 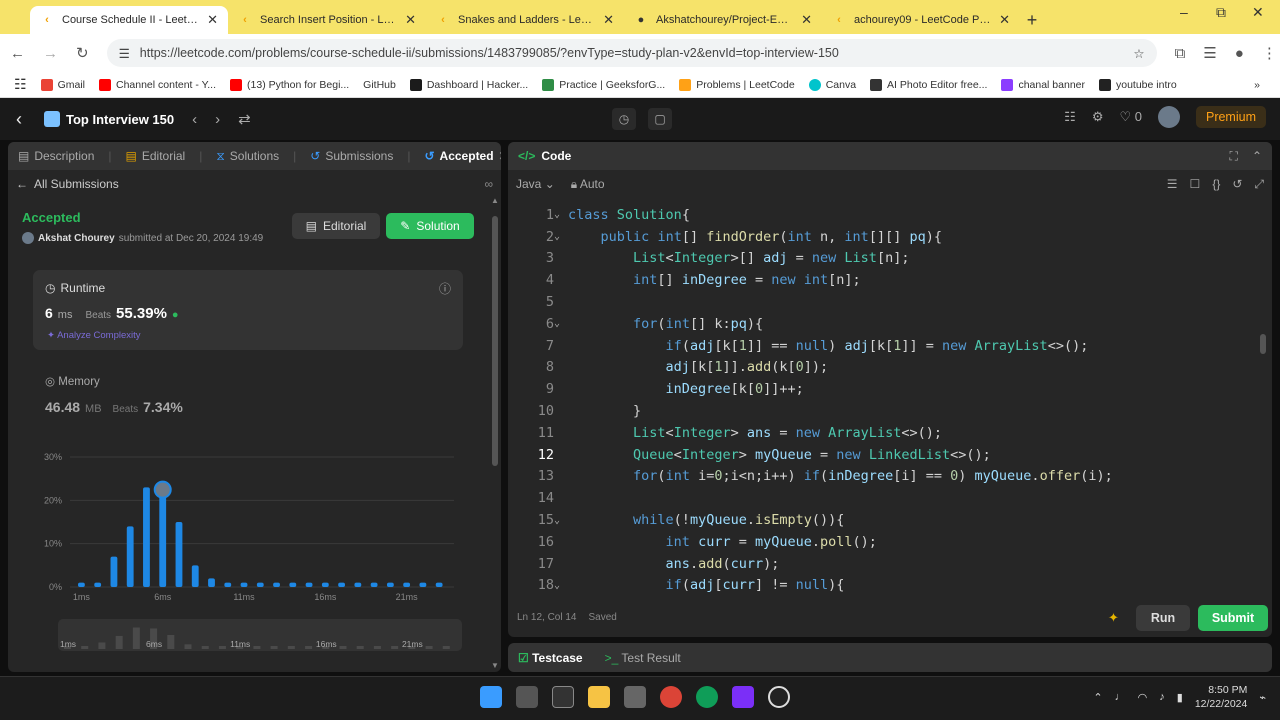 I want to click on next-problem-icon: ›, so click(x=217, y=119).